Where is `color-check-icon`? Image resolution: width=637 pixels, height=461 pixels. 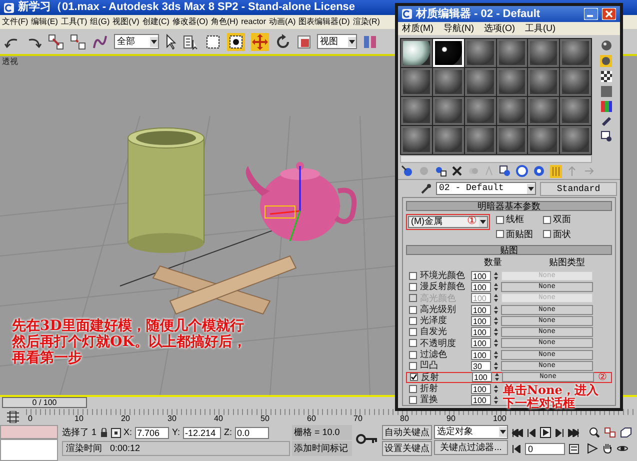
color-check-icon is located at coordinates (606, 106).